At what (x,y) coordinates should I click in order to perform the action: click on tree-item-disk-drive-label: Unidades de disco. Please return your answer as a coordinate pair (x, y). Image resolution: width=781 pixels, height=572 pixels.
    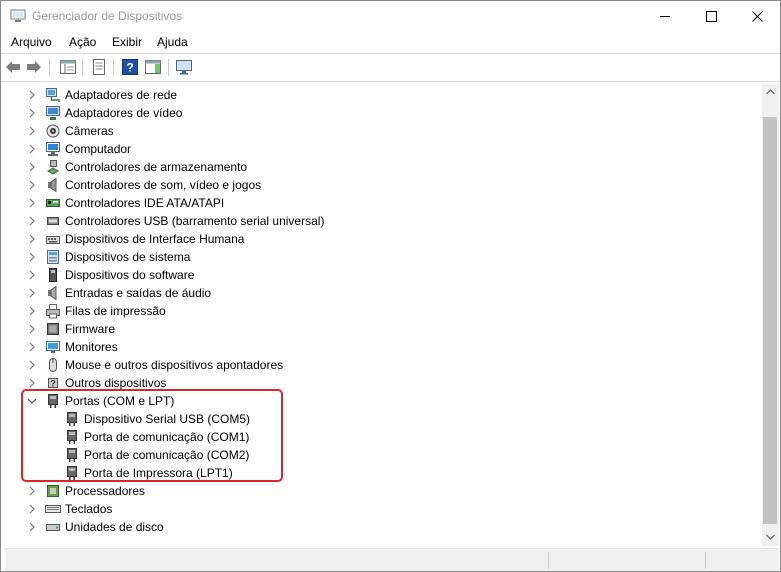
    Looking at the image, I should click on (114, 527).